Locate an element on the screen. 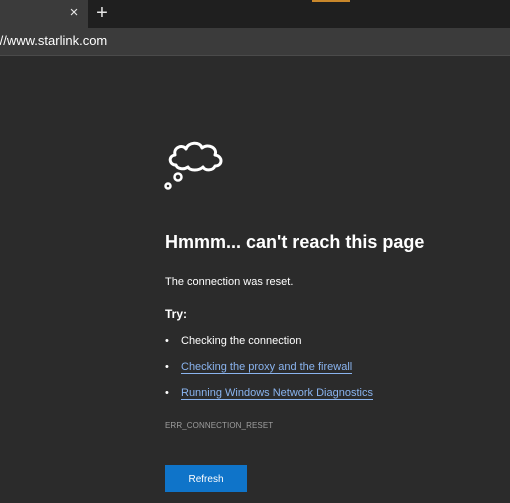 This screenshot has height=503, width=510. thought-cloud-icon is located at coordinates (193, 165).